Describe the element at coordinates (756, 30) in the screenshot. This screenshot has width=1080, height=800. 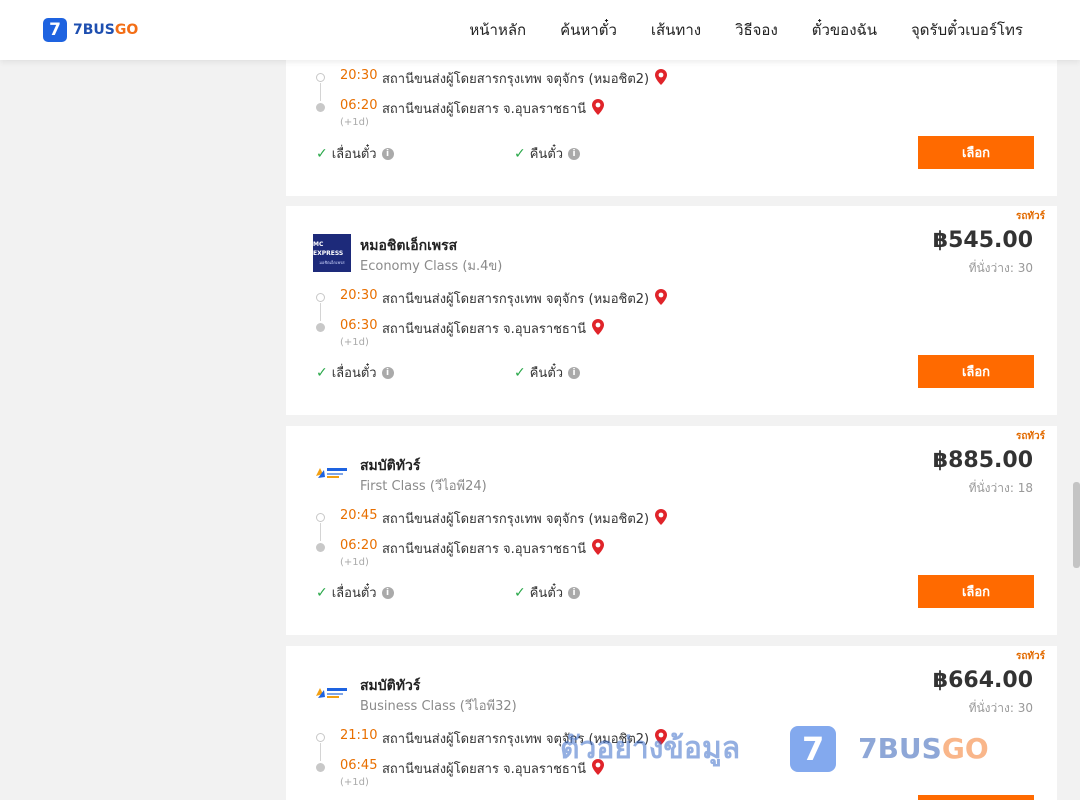
I see `nav-how-to-book: วิธีจอง` at that location.